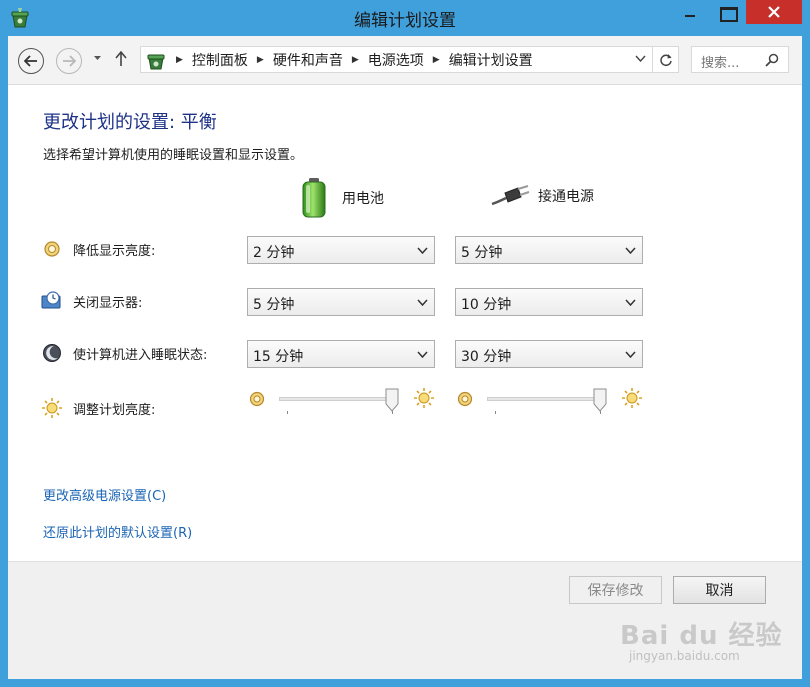 The height and width of the screenshot is (687, 810). I want to click on dim-display-battery-value: 2 分钟, so click(274, 253).